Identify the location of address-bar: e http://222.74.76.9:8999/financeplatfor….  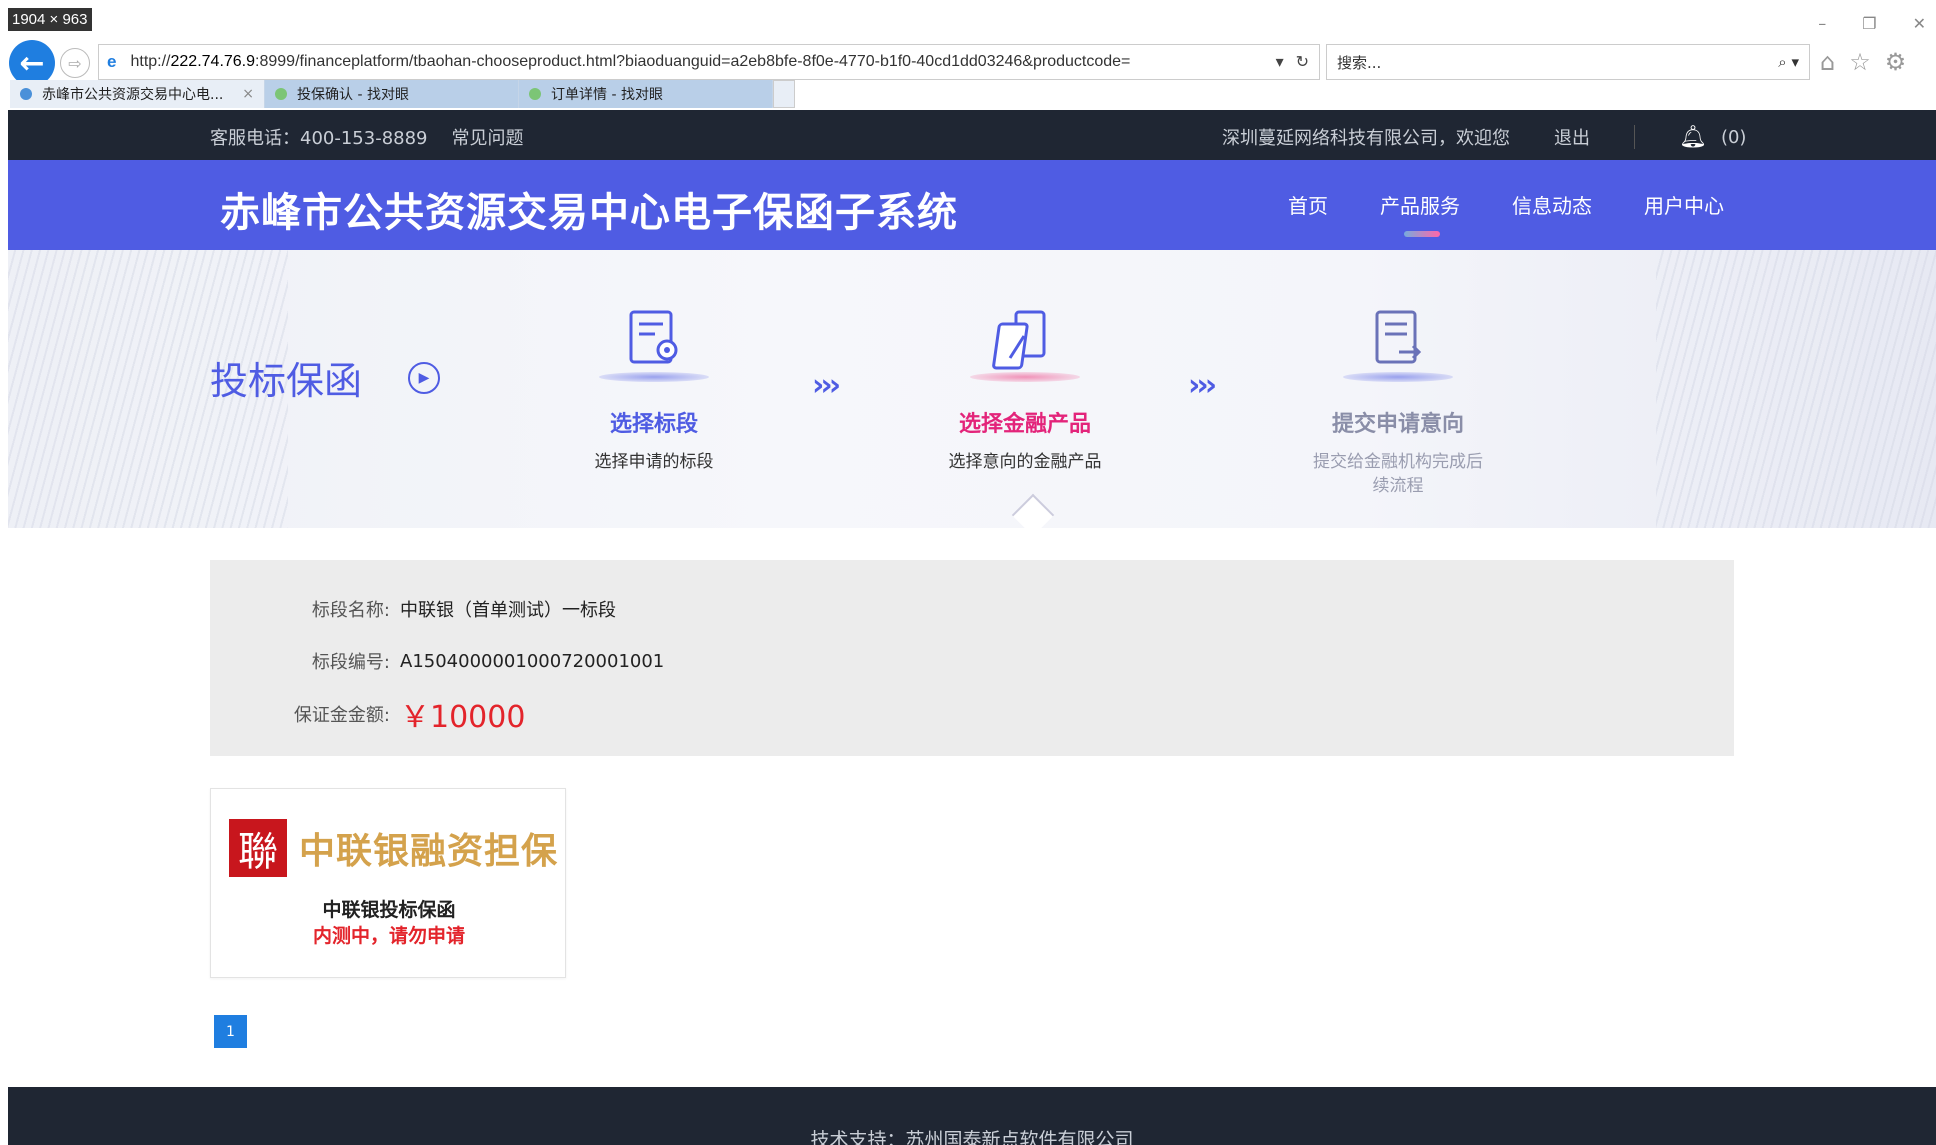
(709, 62).